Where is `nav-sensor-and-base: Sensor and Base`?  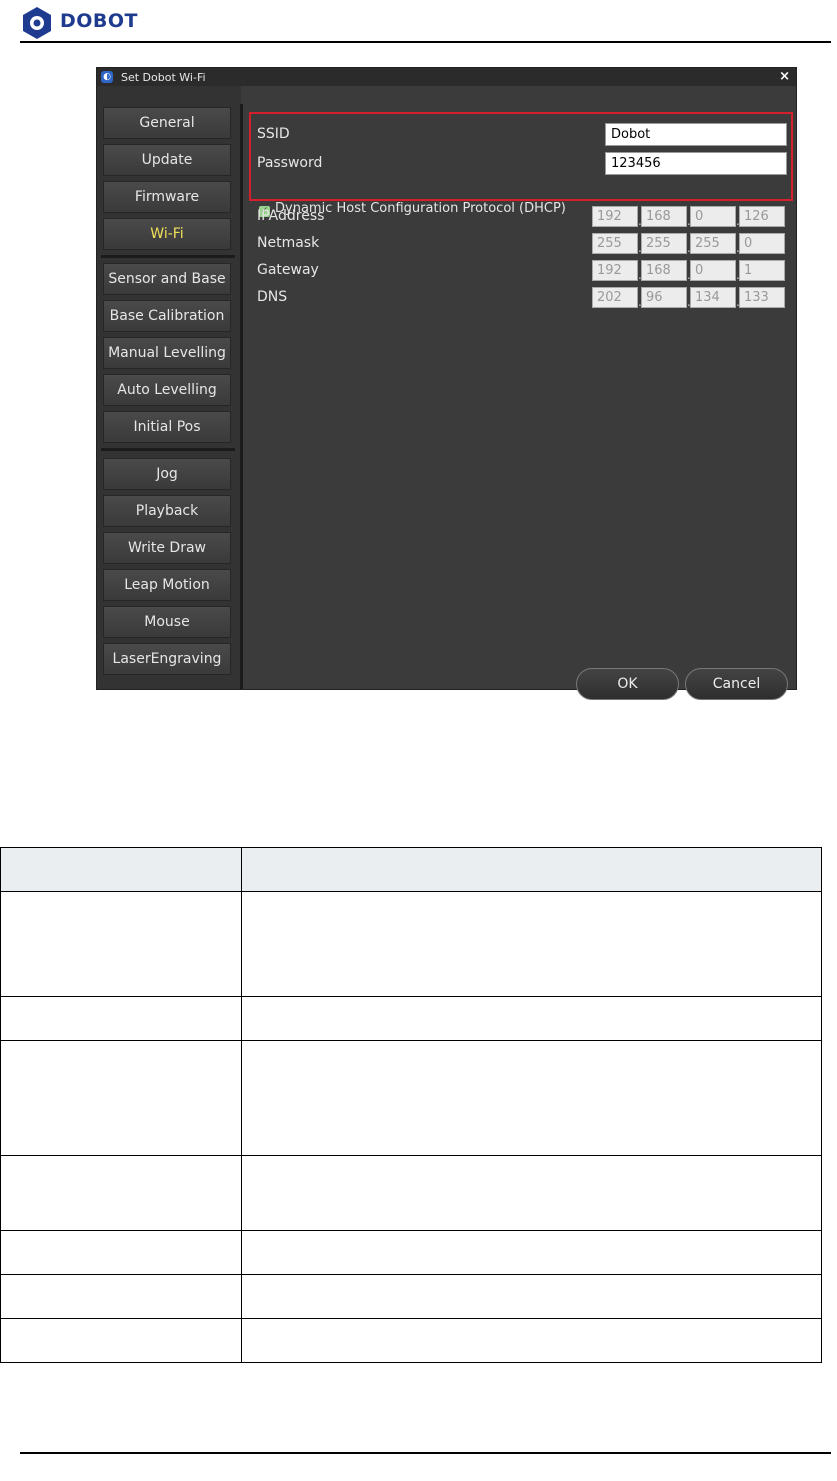 nav-sensor-and-base: Sensor and Base is located at coordinates (167, 279).